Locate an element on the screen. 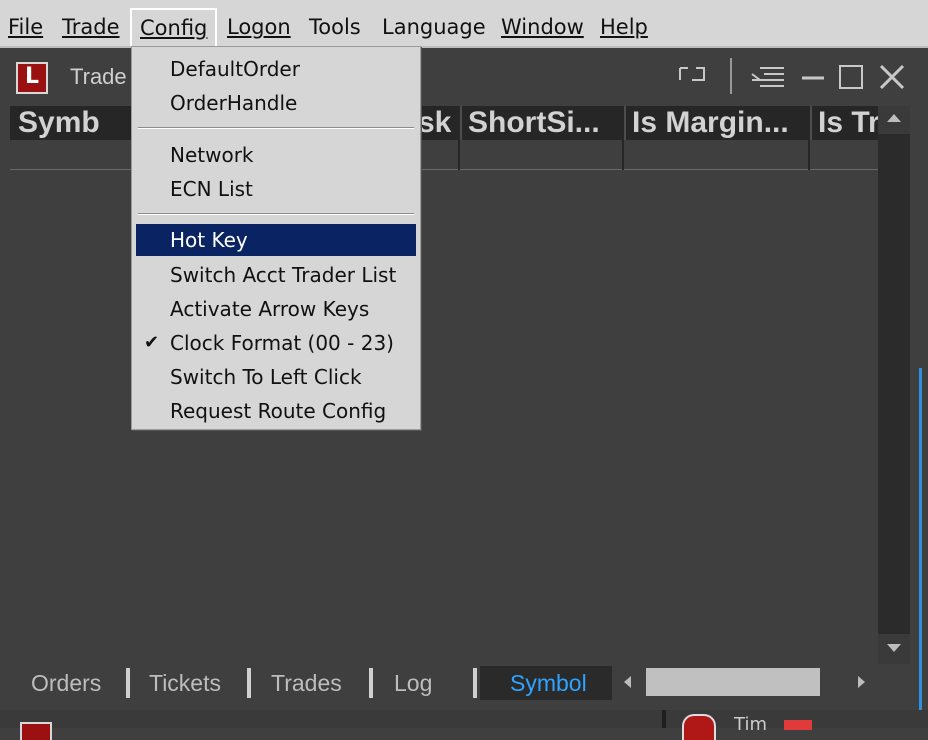  menu-trade: Trade is located at coordinates (91, 27).